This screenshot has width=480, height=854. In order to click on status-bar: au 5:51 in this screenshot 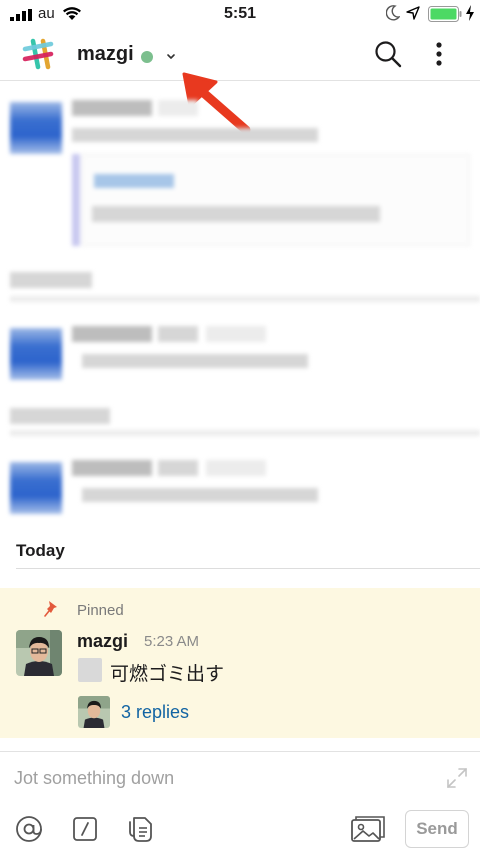, I will do `click(240, 14)`.